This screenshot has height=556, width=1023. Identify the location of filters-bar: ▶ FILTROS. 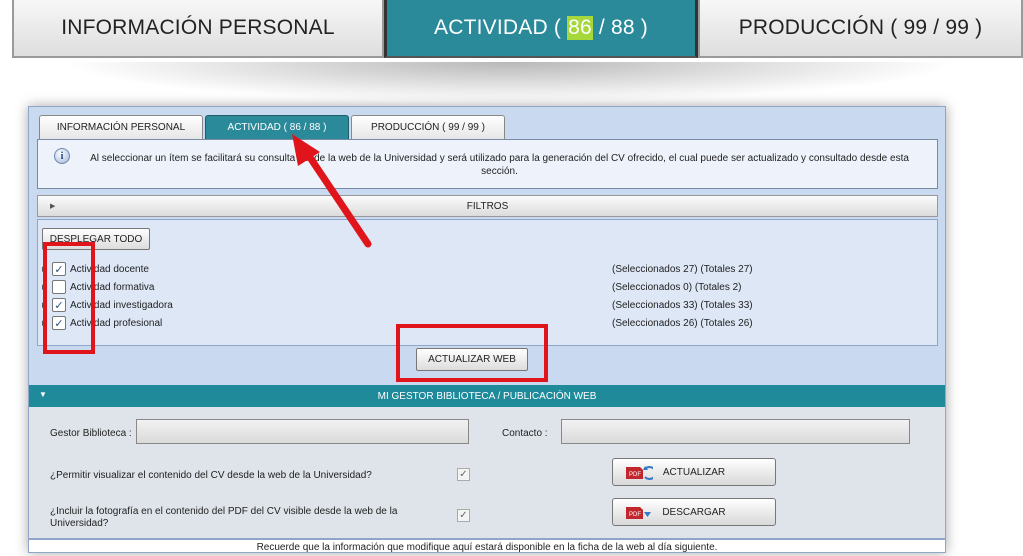
(487, 206).